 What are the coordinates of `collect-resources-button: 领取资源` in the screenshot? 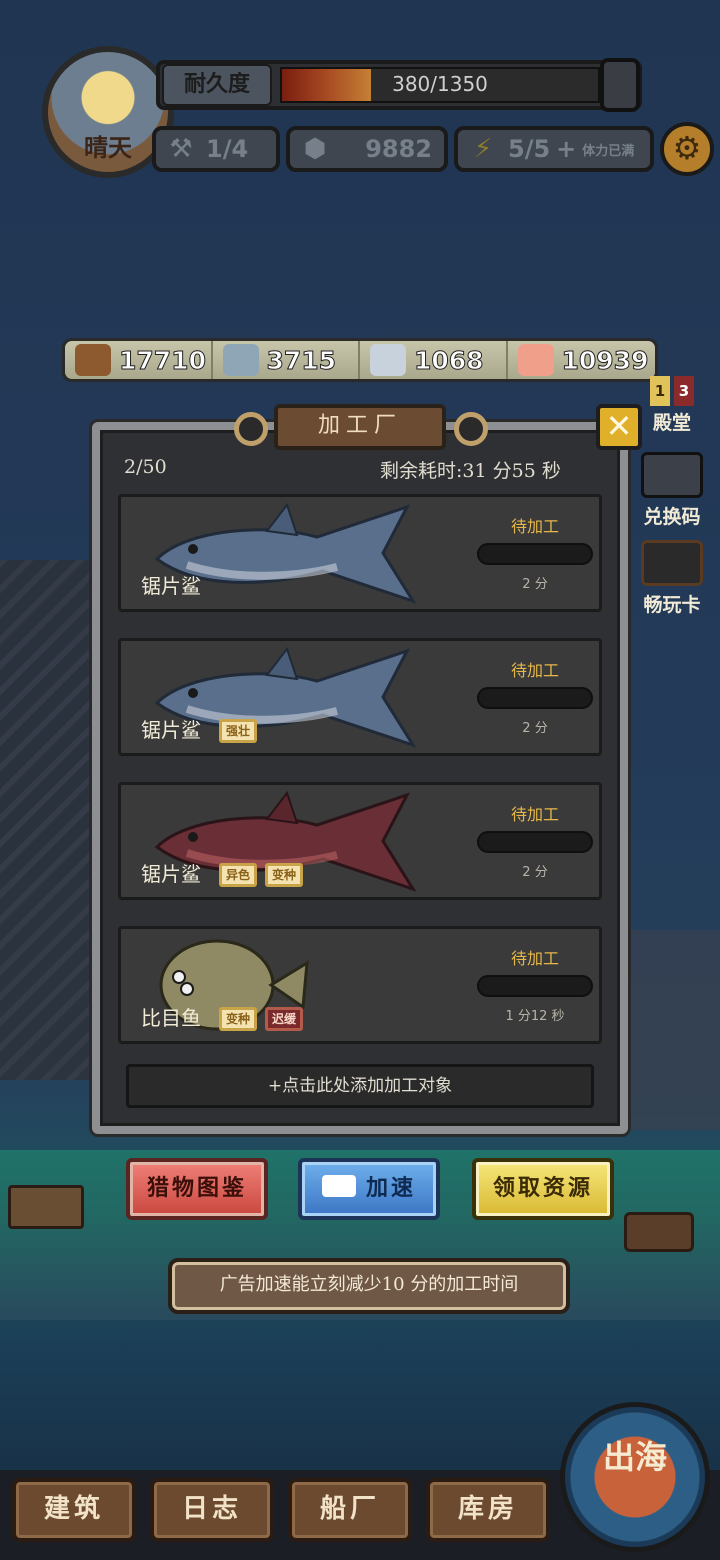 It's located at (543, 1189).